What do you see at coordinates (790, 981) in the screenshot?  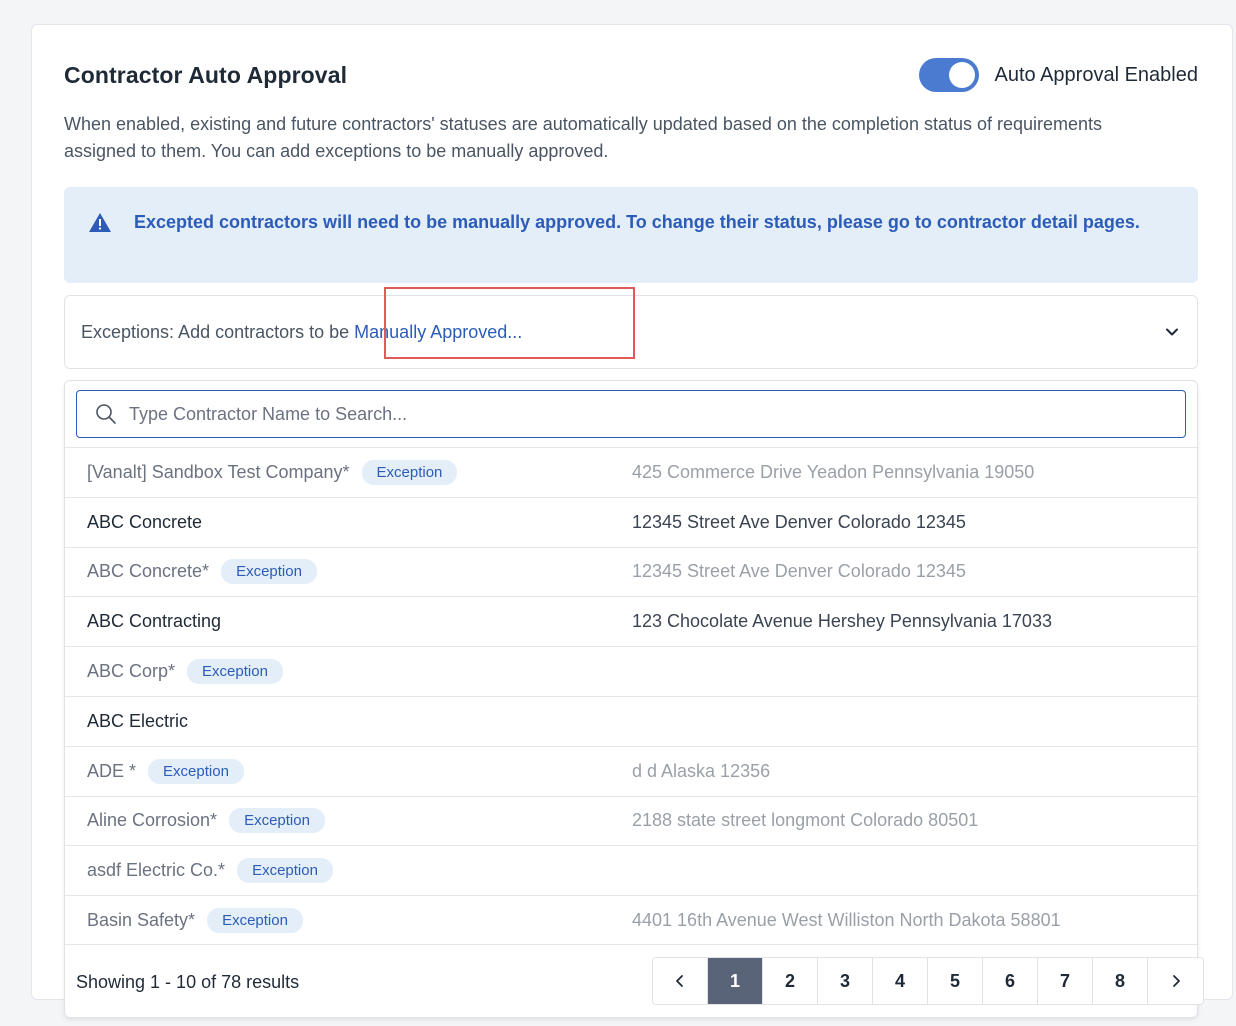 I see `page-button-2: 2` at bounding box center [790, 981].